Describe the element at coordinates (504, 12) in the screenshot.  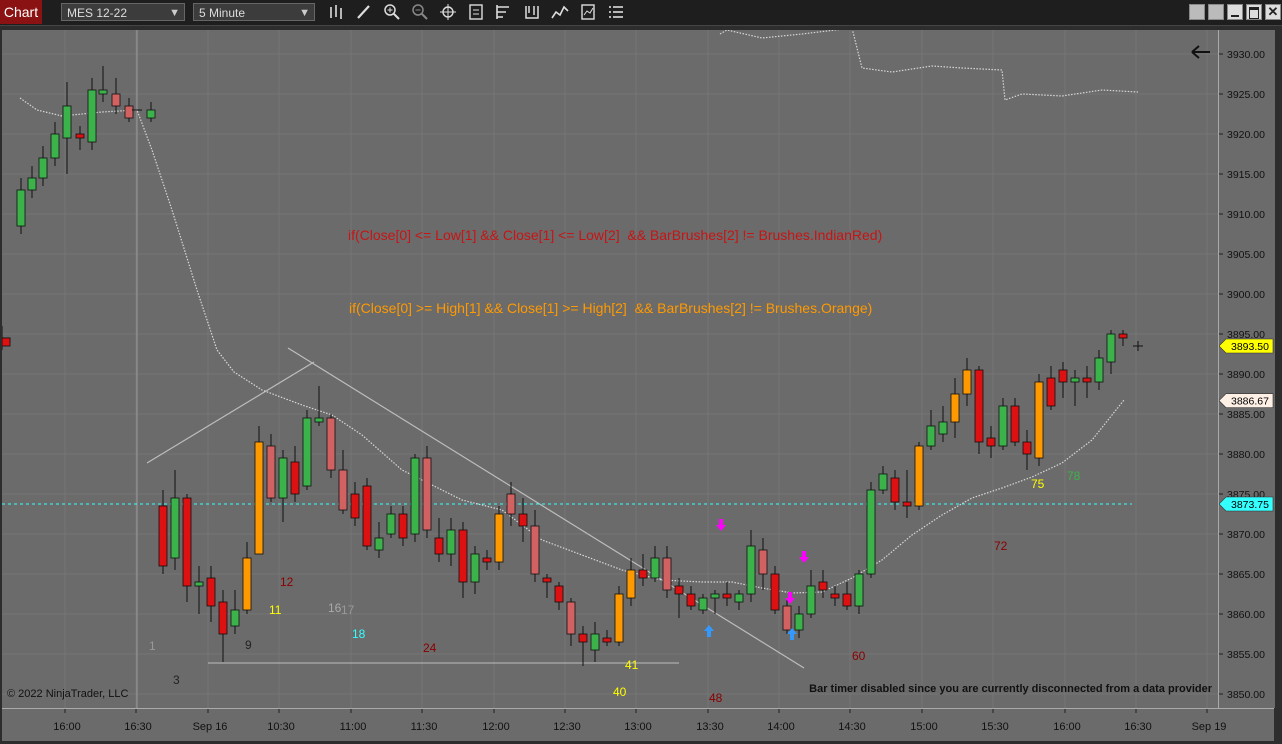
I see `chart-properties-icon` at that location.